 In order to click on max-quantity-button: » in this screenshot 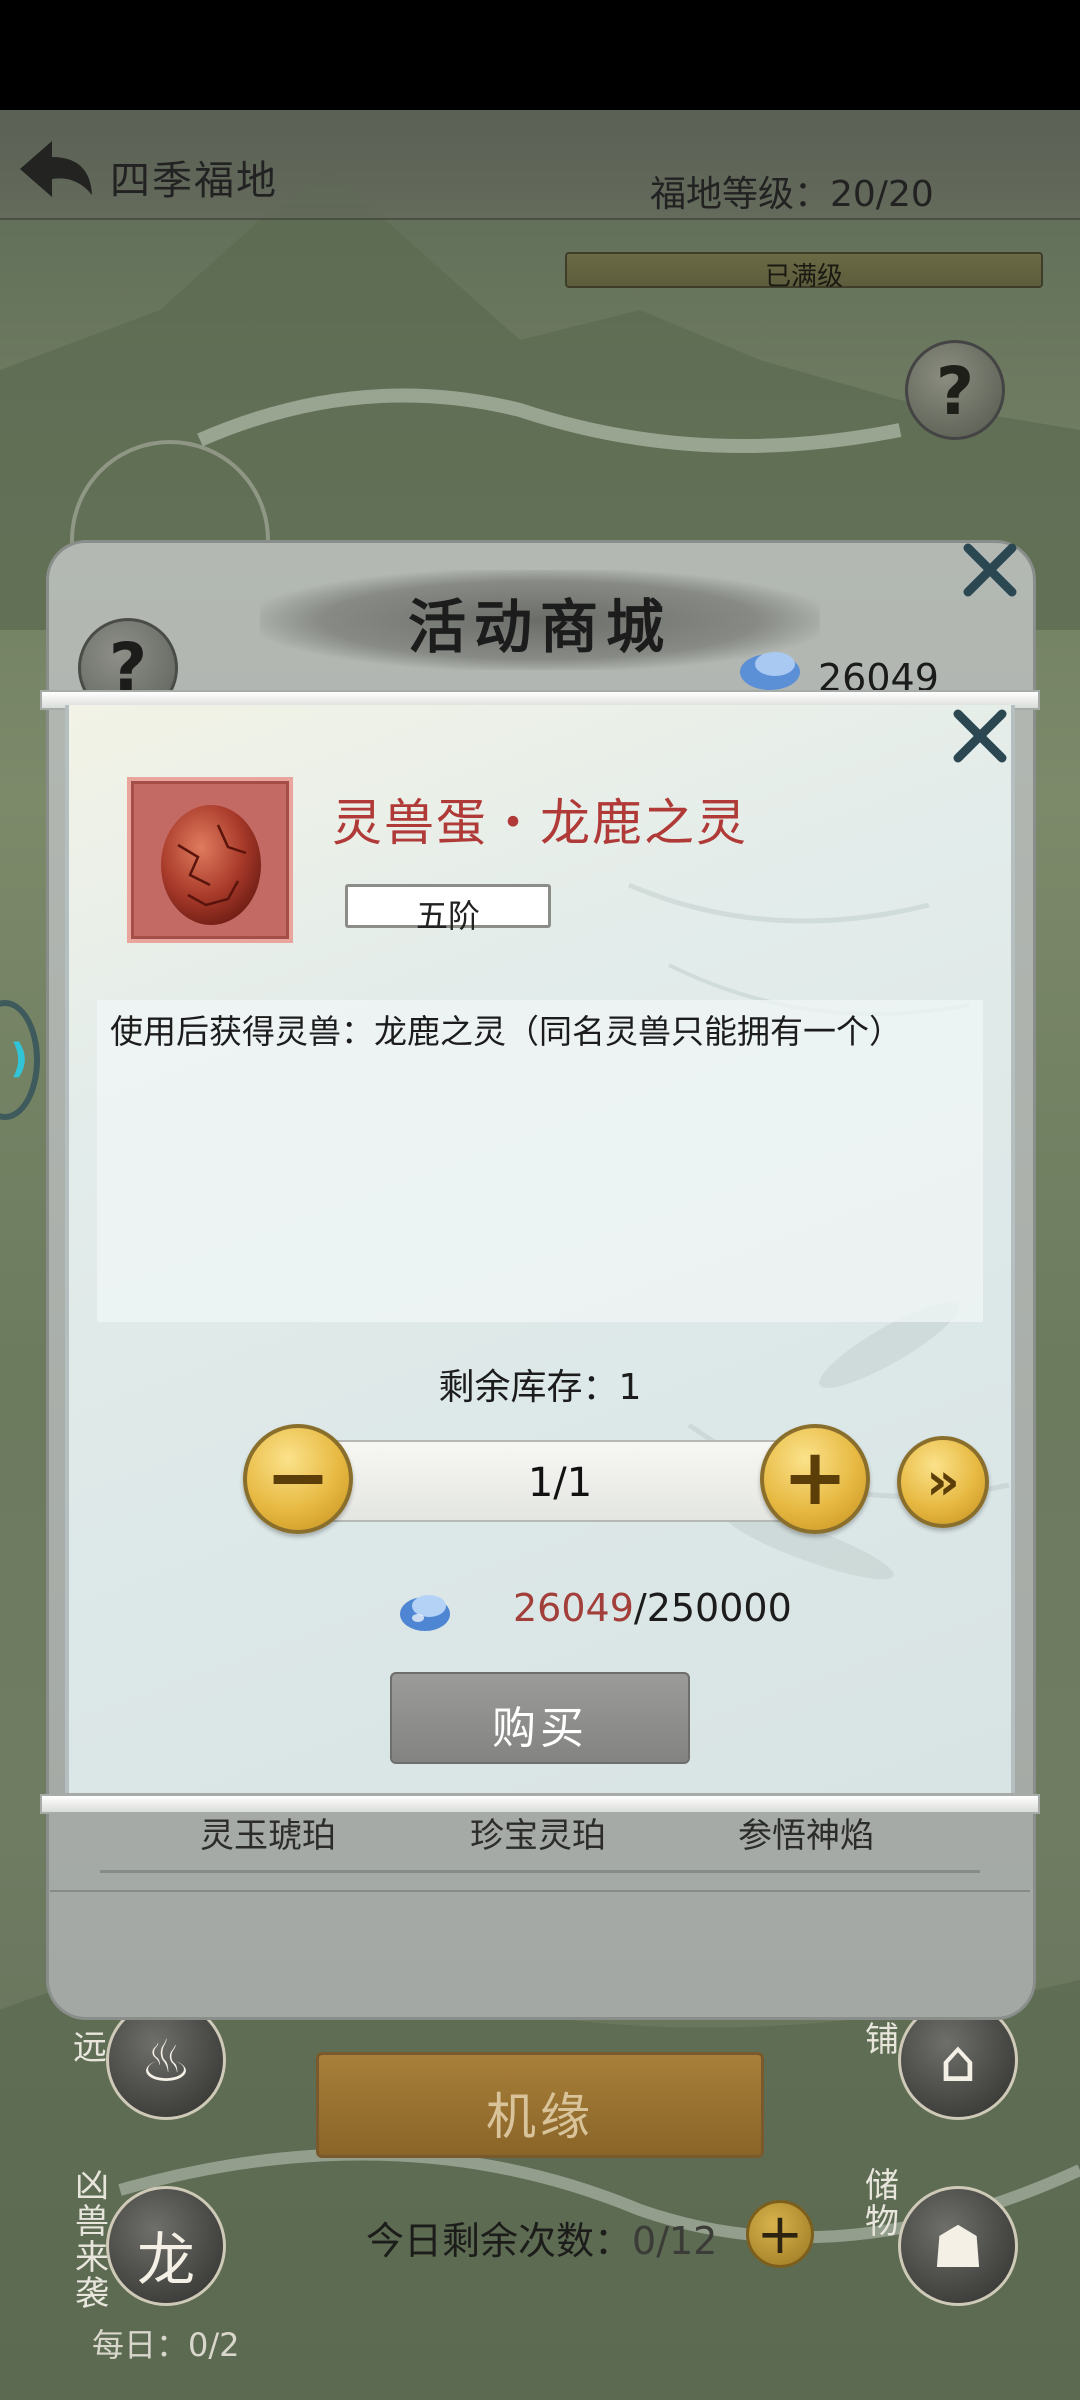, I will do `click(943, 1482)`.